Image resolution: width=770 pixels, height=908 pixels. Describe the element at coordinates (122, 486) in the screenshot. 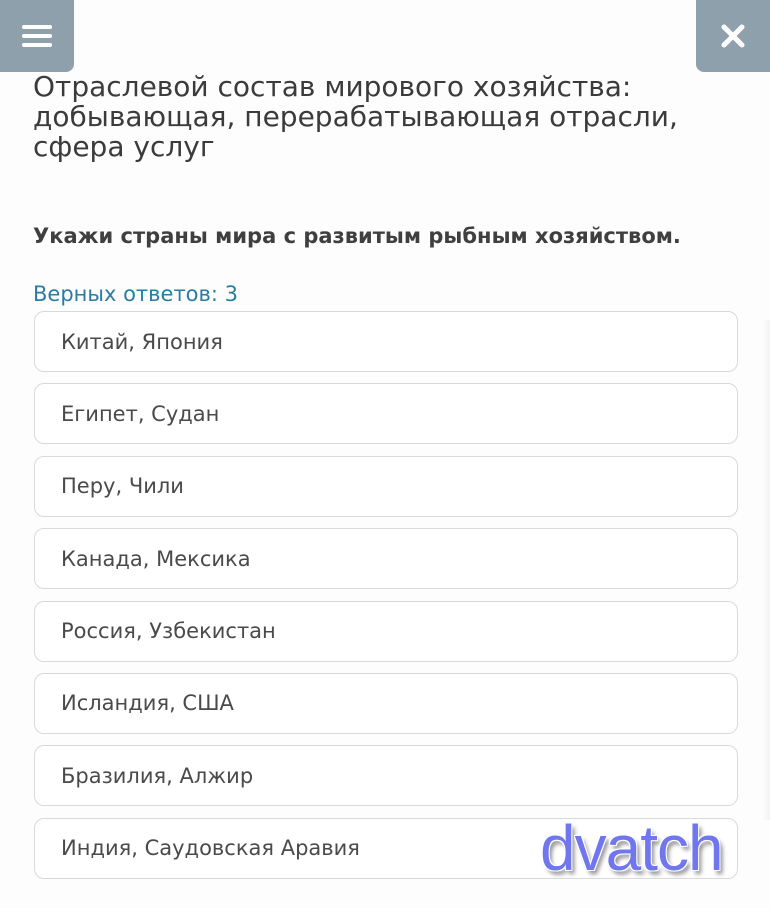

I see `answer-option-label: Перу, Чили` at that location.